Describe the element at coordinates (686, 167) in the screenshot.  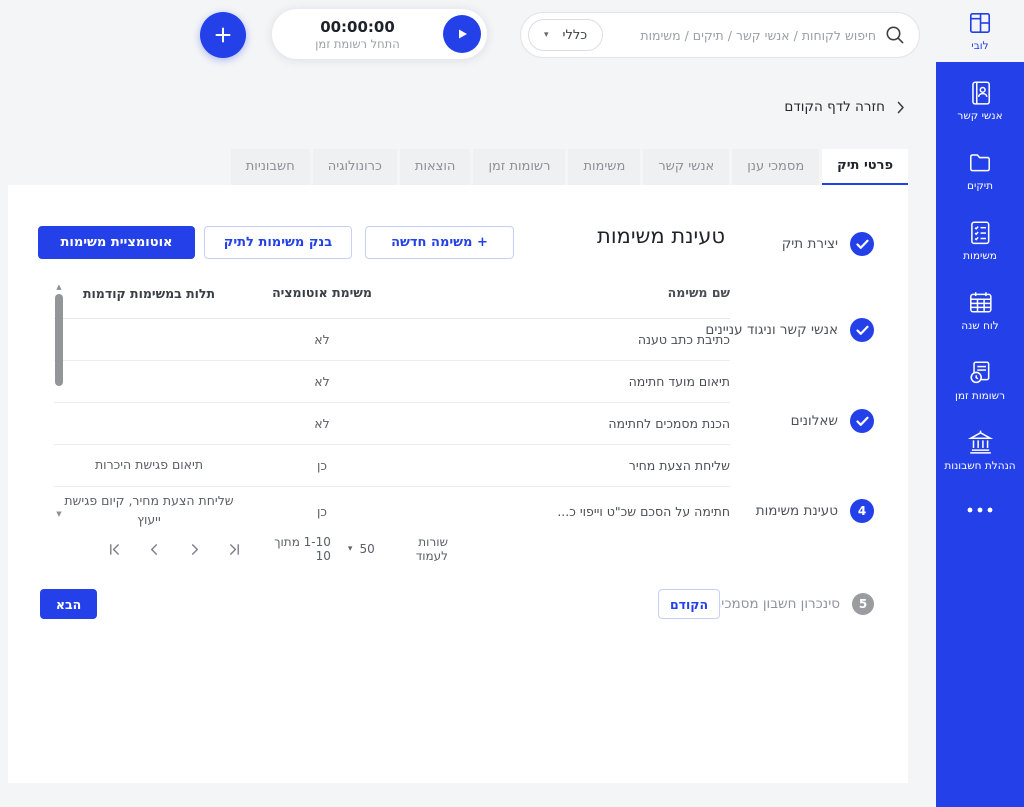
I see `tab-contacts: אנשי קשר` at that location.